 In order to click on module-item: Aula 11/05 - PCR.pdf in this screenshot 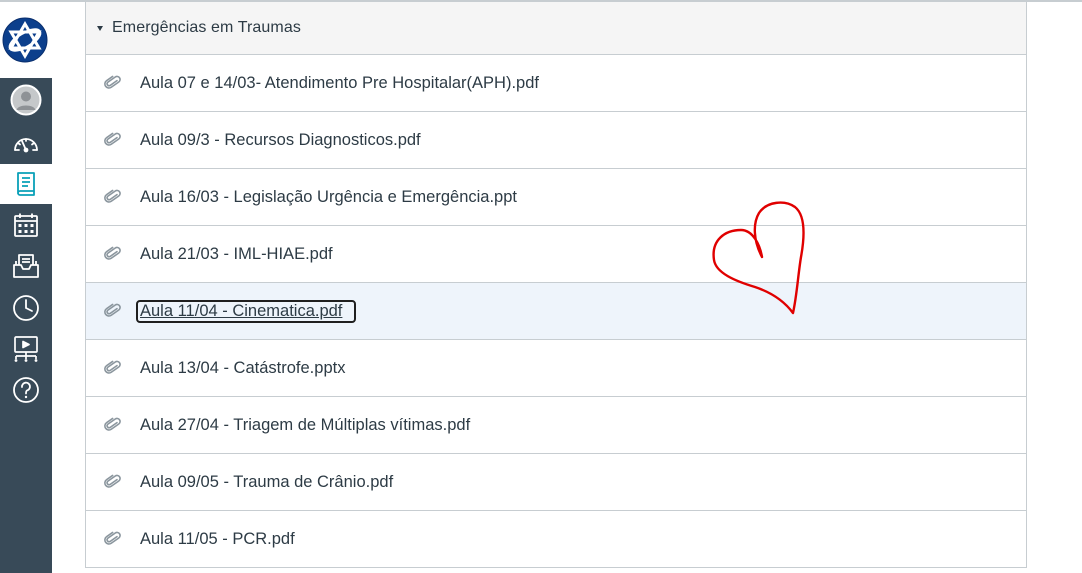, I will do `click(556, 539)`.